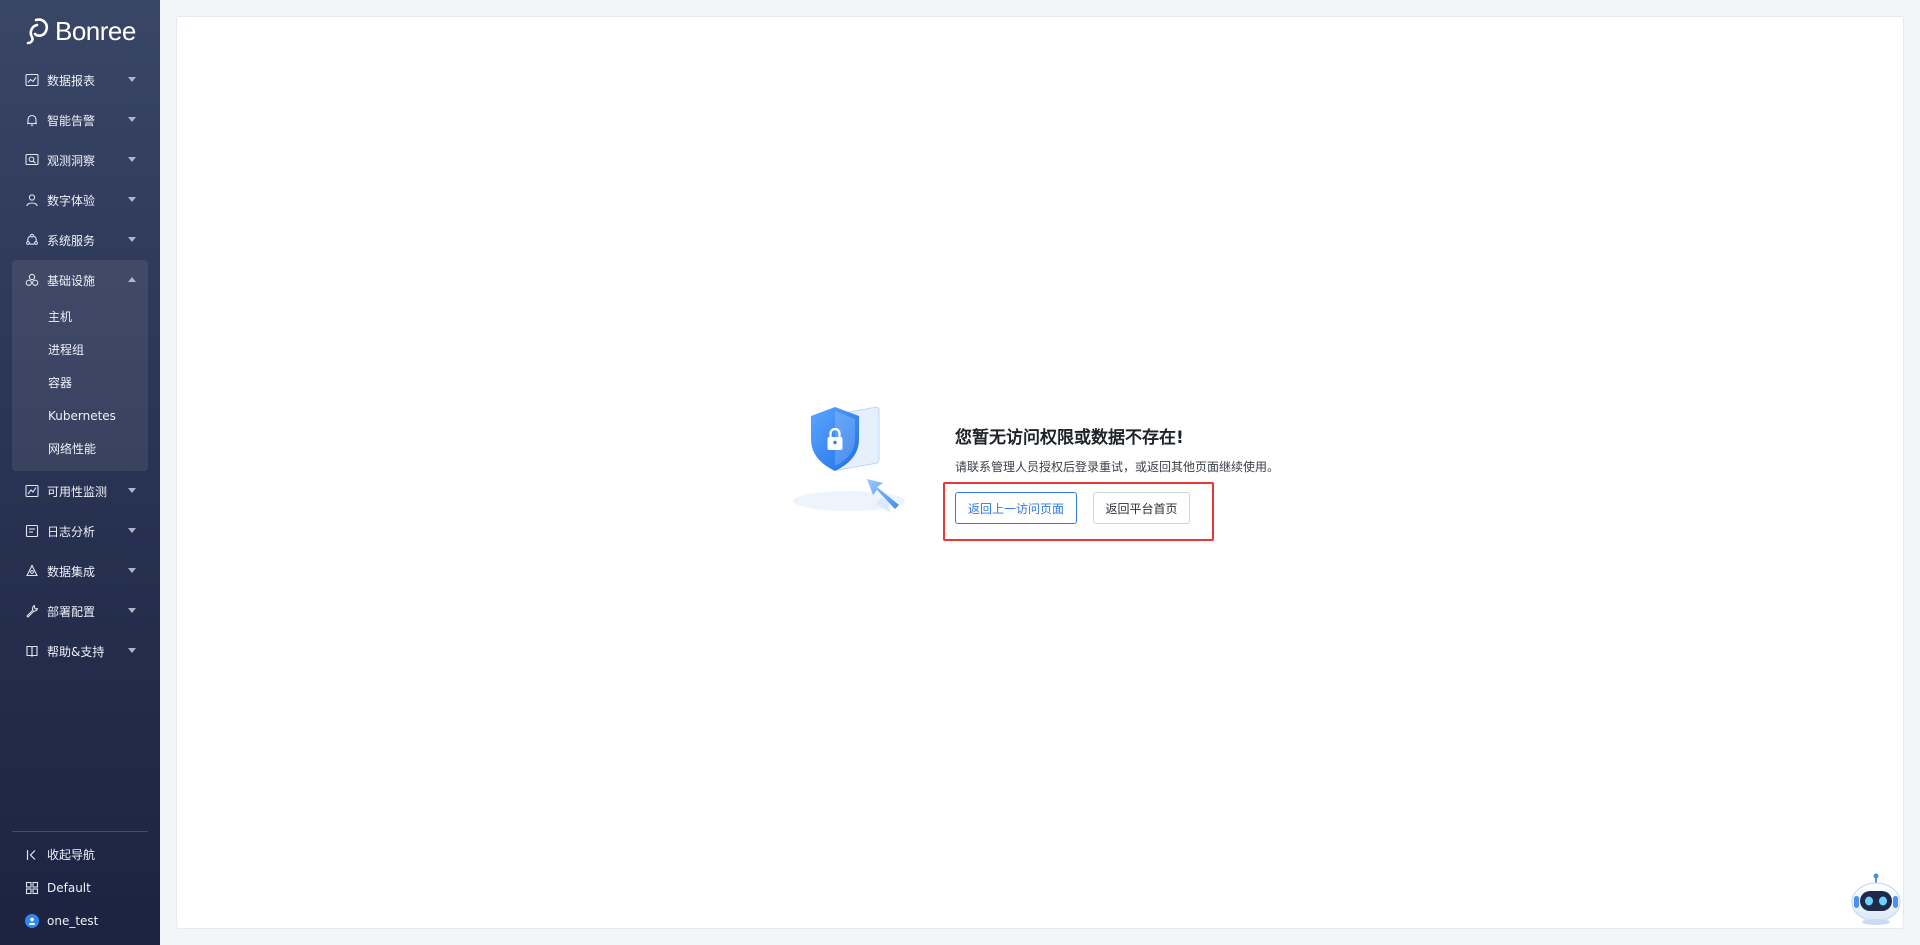  What do you see at coordinates (71, 200) in the screenshot?
I see `sidebar-item-label: 数字体验` at bounding box center [71, 200].